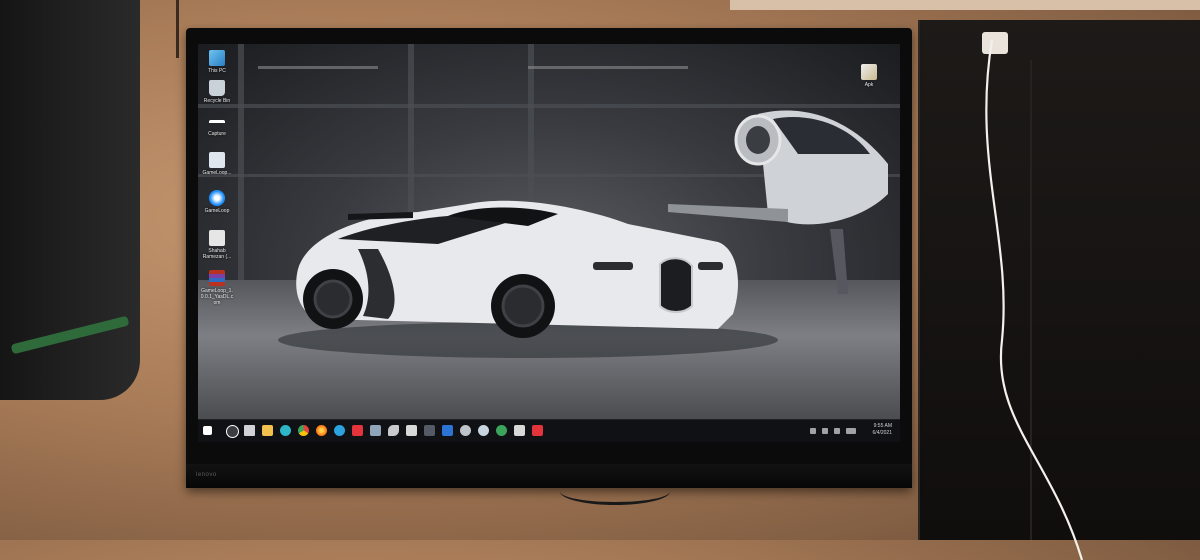 The image size is (1200, 560). What do you see at coordinates (70, 335) in the screenshot?
I see `curtain-stripe` at bounding box center [70, 335].